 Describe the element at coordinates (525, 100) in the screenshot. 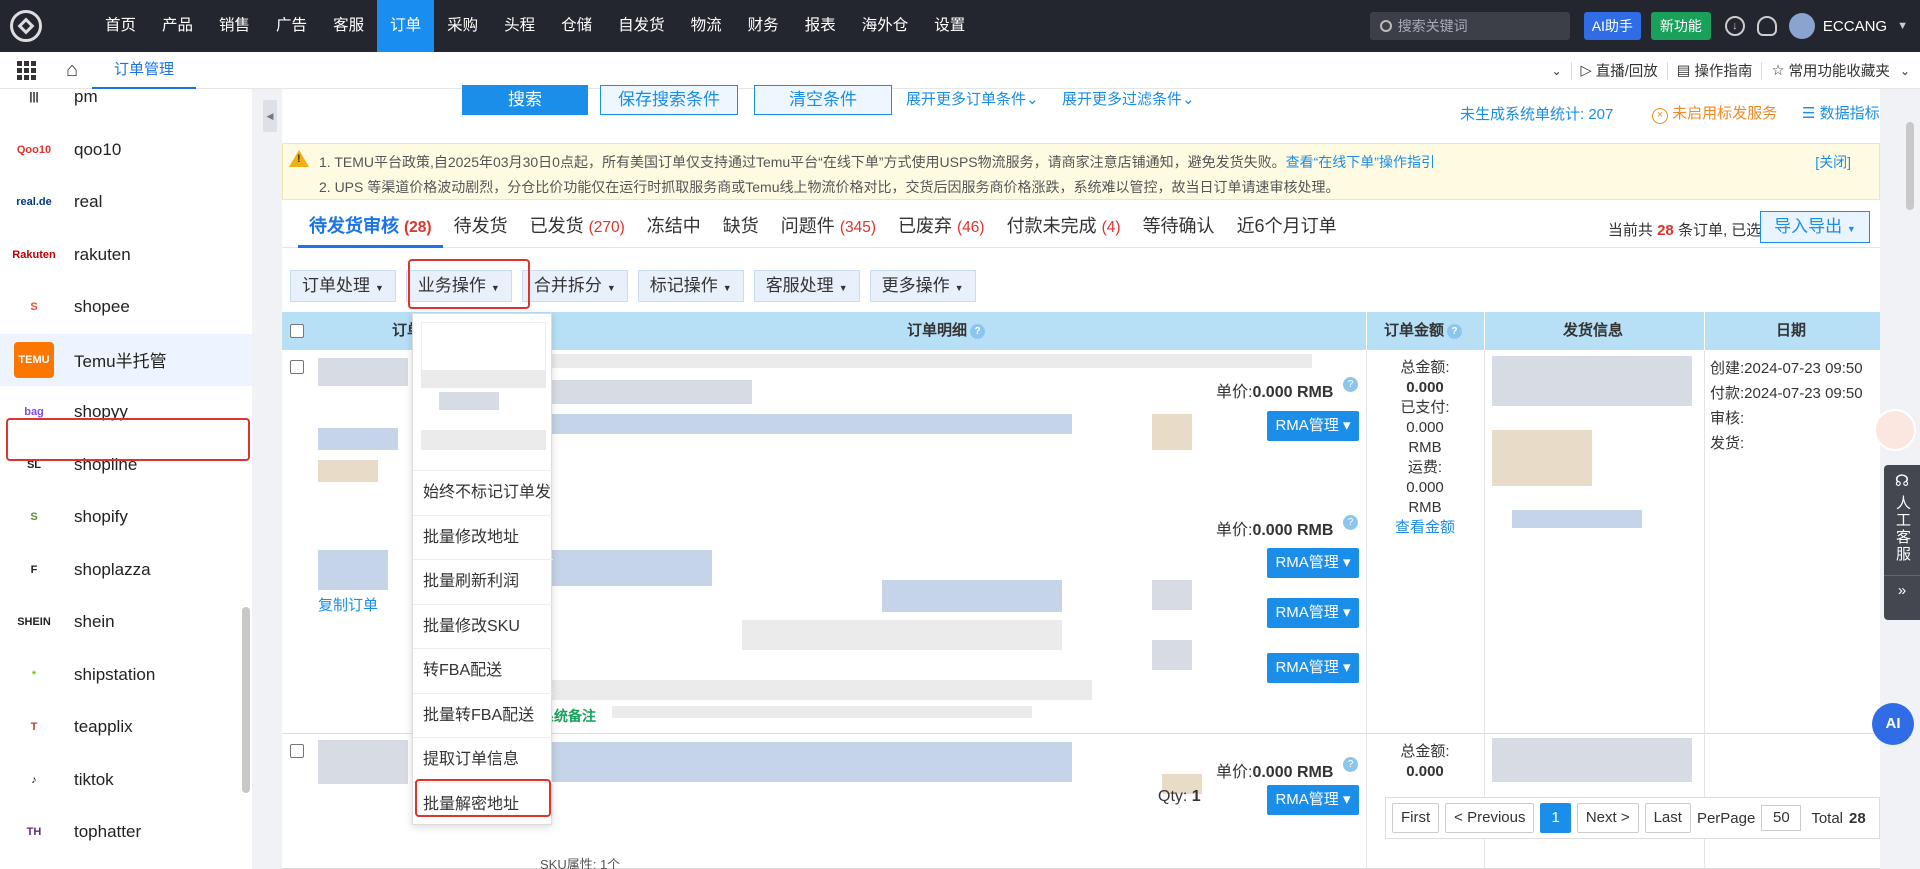

I see `search-button: 搜索` at that location.